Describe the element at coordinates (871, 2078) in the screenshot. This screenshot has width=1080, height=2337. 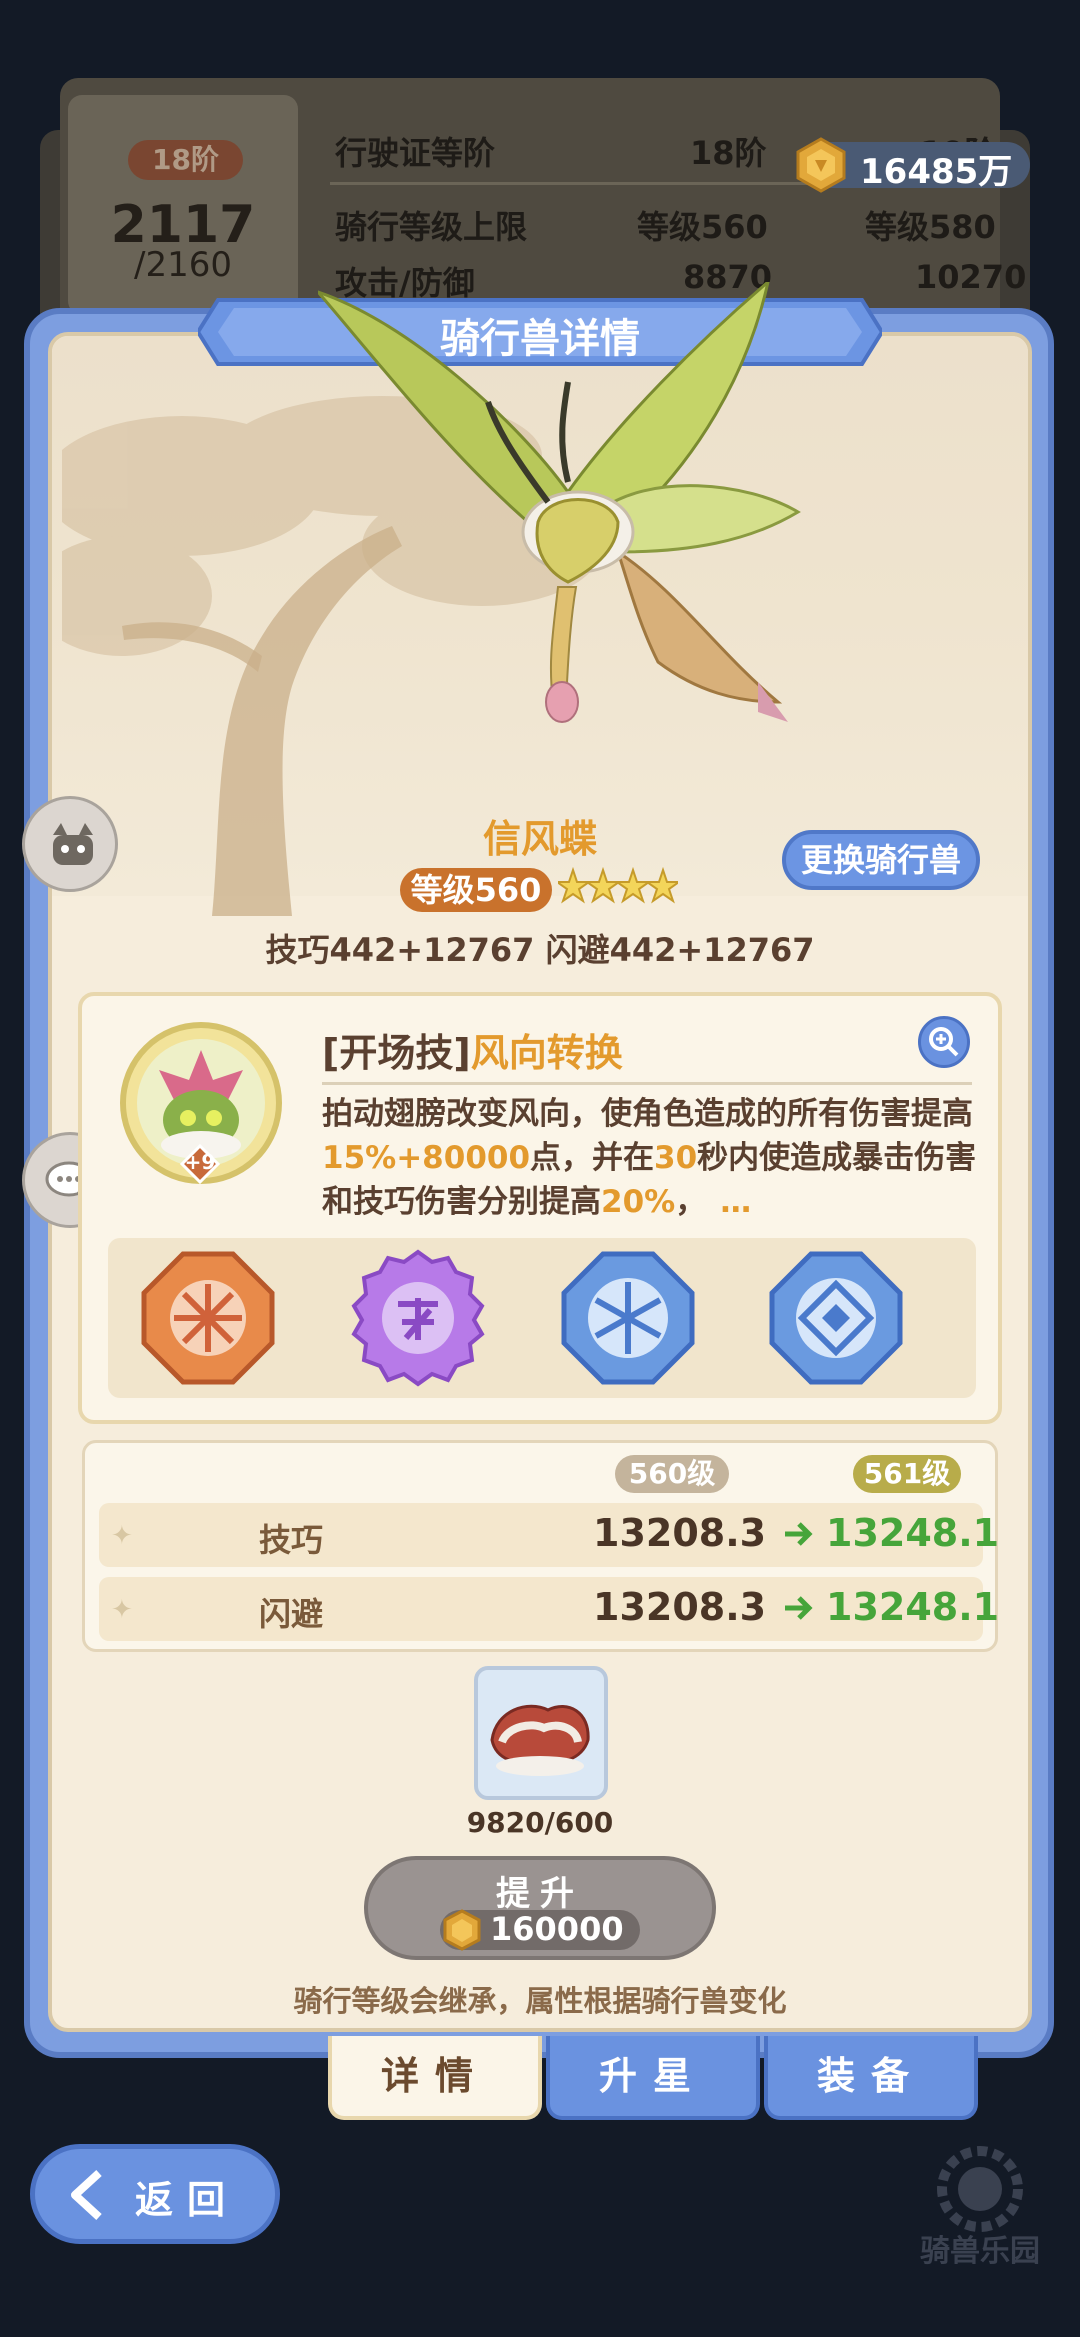
I see `tab-equipment: 装备` at that location.